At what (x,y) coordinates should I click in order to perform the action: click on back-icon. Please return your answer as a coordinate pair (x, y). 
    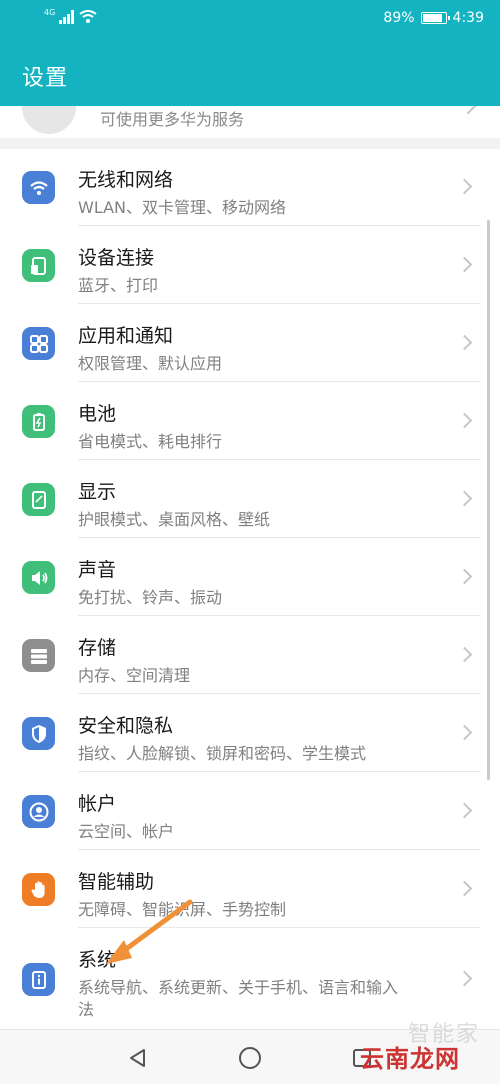
    Looking at the image, I should click on (138, 1058).